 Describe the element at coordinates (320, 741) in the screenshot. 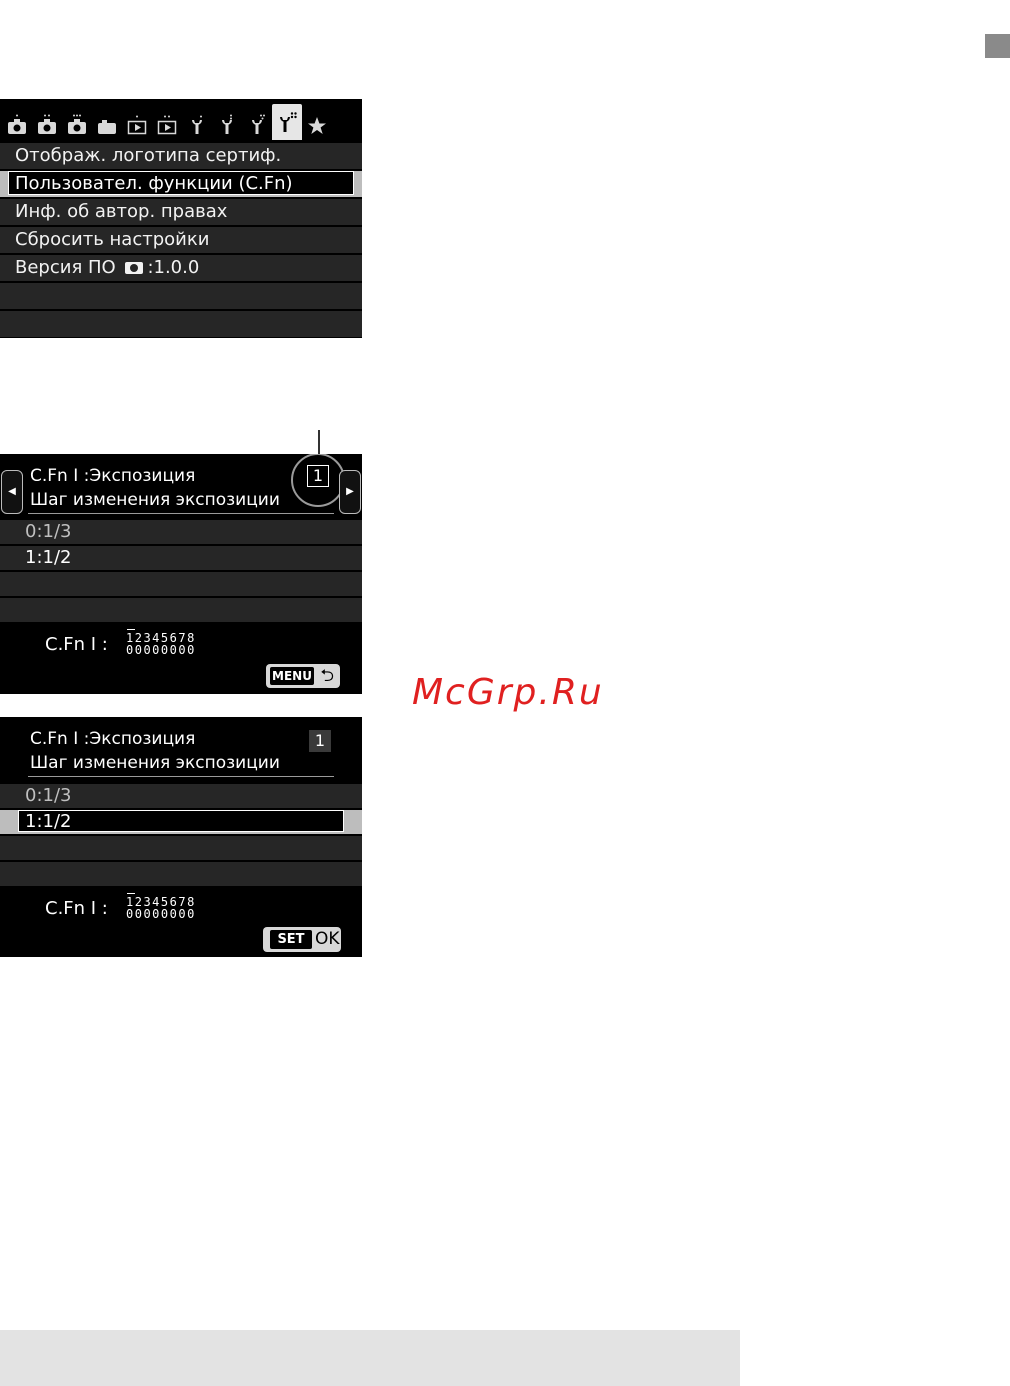

I see `function-number-box: 1` at that location.